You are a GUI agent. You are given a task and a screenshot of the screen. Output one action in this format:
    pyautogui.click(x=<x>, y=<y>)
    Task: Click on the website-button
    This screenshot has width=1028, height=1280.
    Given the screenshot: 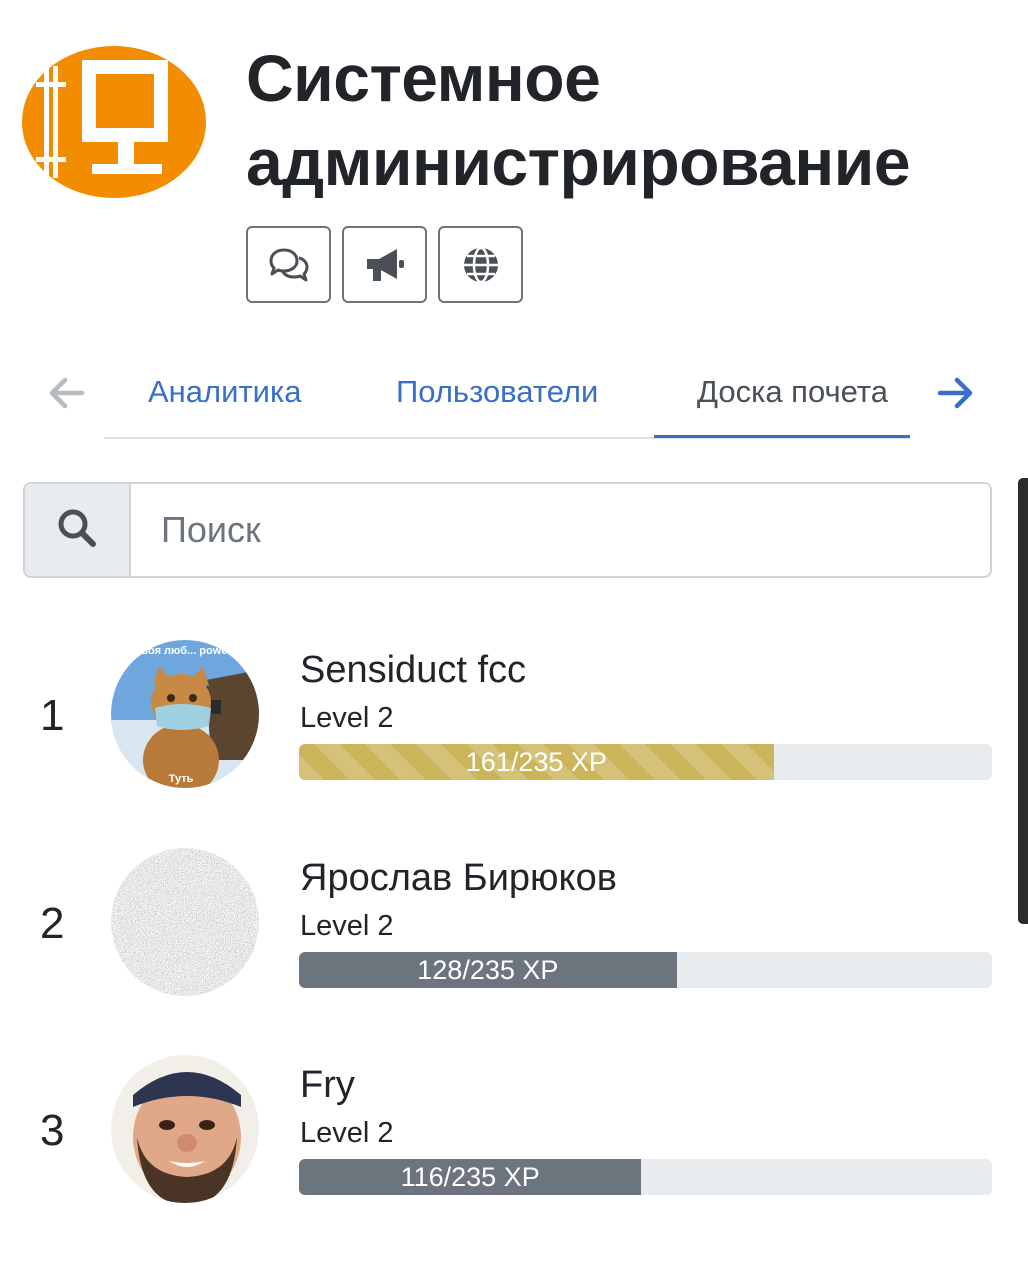 What is the action you would take?
    pyautogui.click(x=480, y=264)
    